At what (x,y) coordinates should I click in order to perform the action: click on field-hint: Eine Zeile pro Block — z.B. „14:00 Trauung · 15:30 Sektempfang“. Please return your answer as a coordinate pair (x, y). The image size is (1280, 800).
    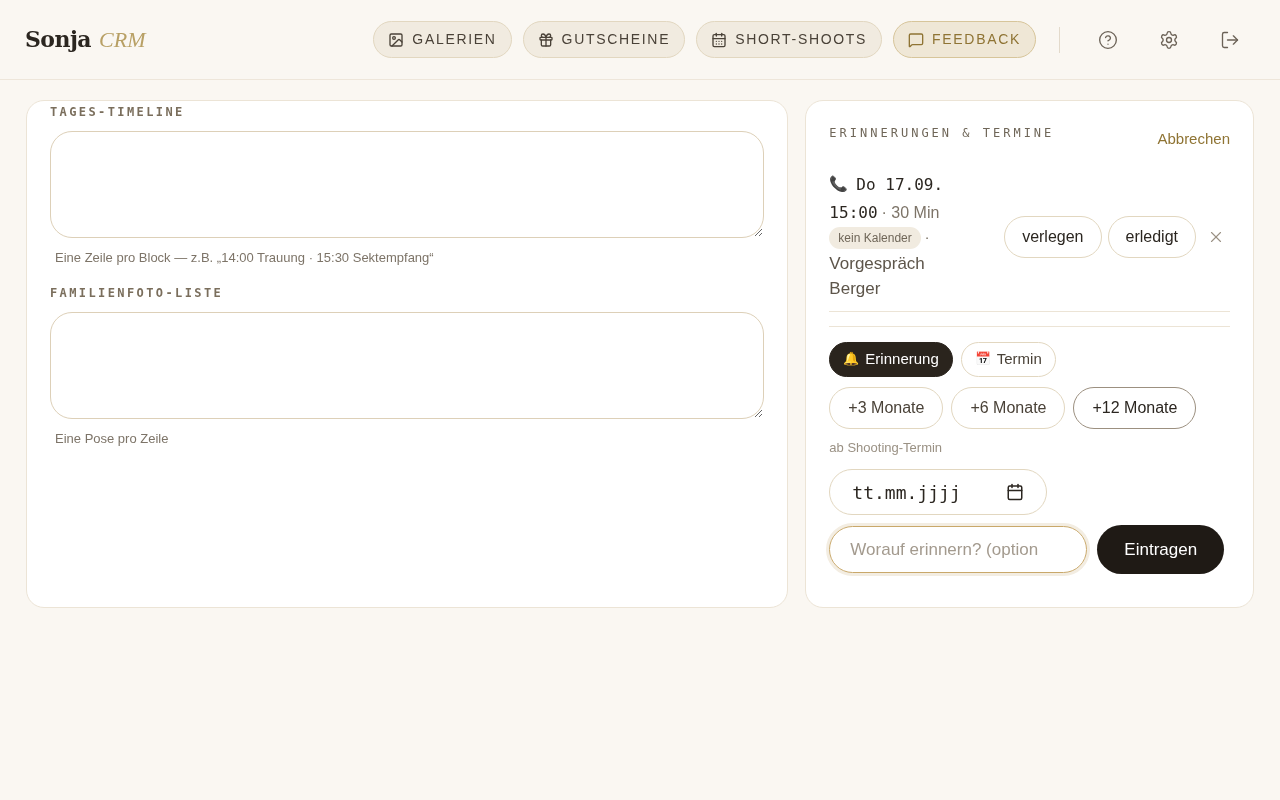
    Looking at the image, I should click on (245, 258).